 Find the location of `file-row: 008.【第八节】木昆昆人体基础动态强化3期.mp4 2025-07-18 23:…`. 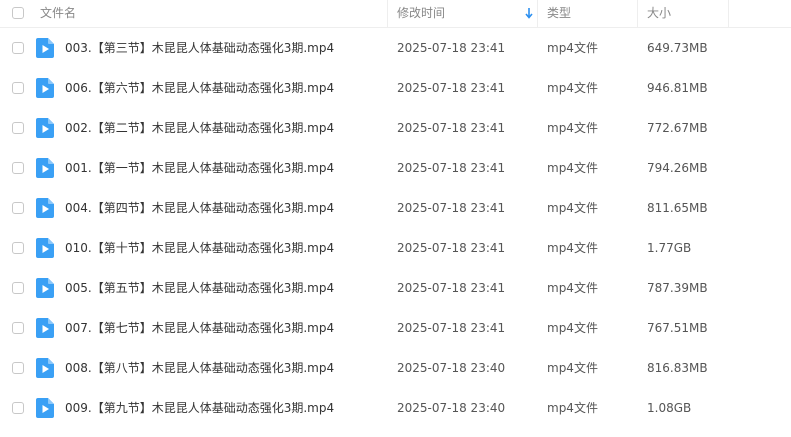

file-row: 008.【第八节】木昆昆人体基础动态强化3期.mp4 2025-07-18 23:… is located at coordinates (395, 368).